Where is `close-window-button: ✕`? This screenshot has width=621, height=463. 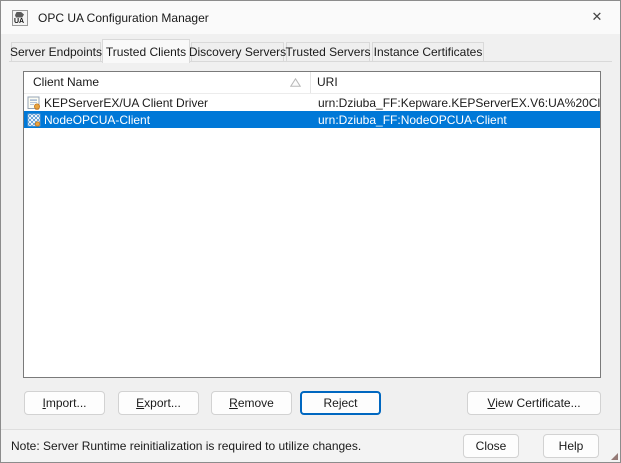 close-window-button: ✕ is located at coordinates (597, 17).